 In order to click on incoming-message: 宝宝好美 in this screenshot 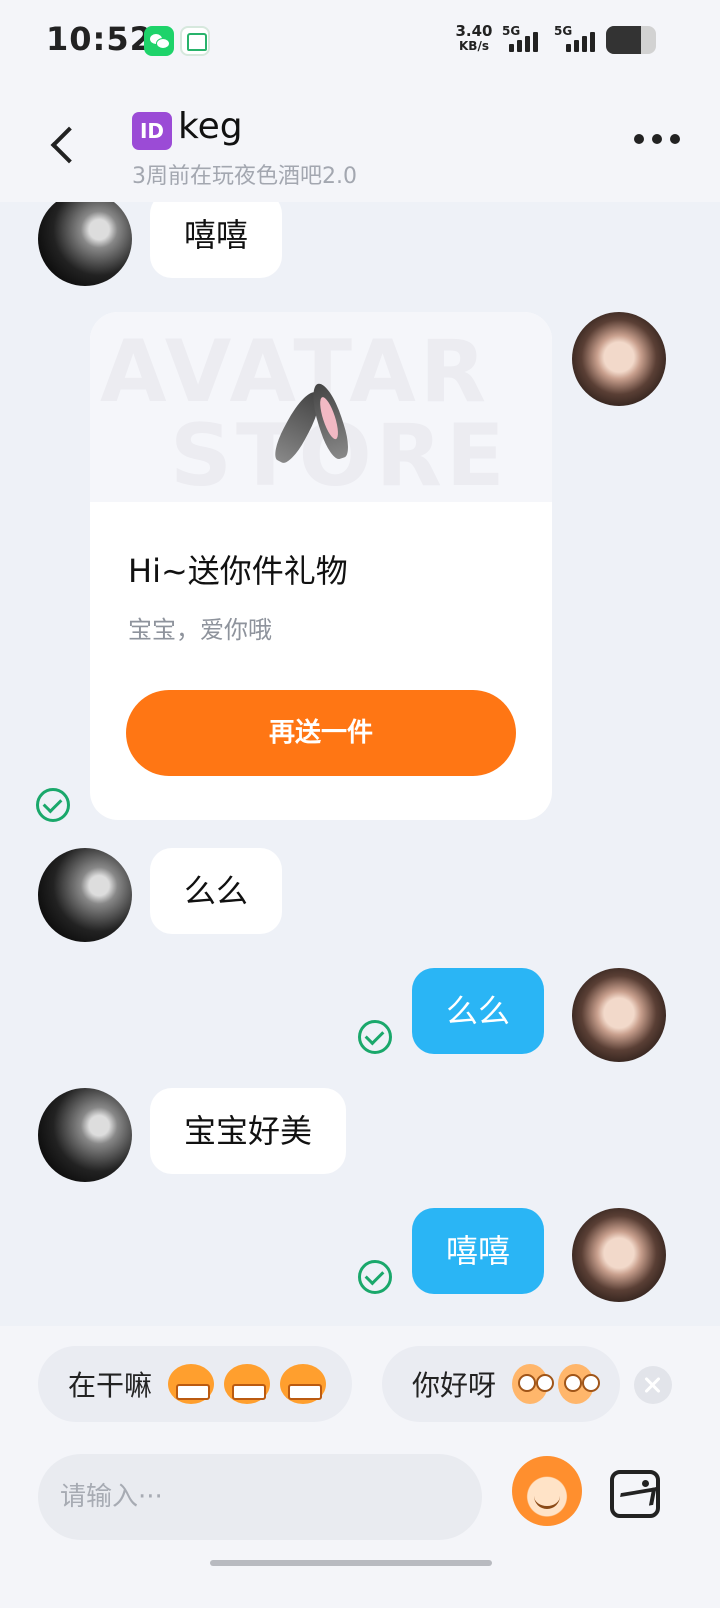, I will do `click(248, 1131)`.